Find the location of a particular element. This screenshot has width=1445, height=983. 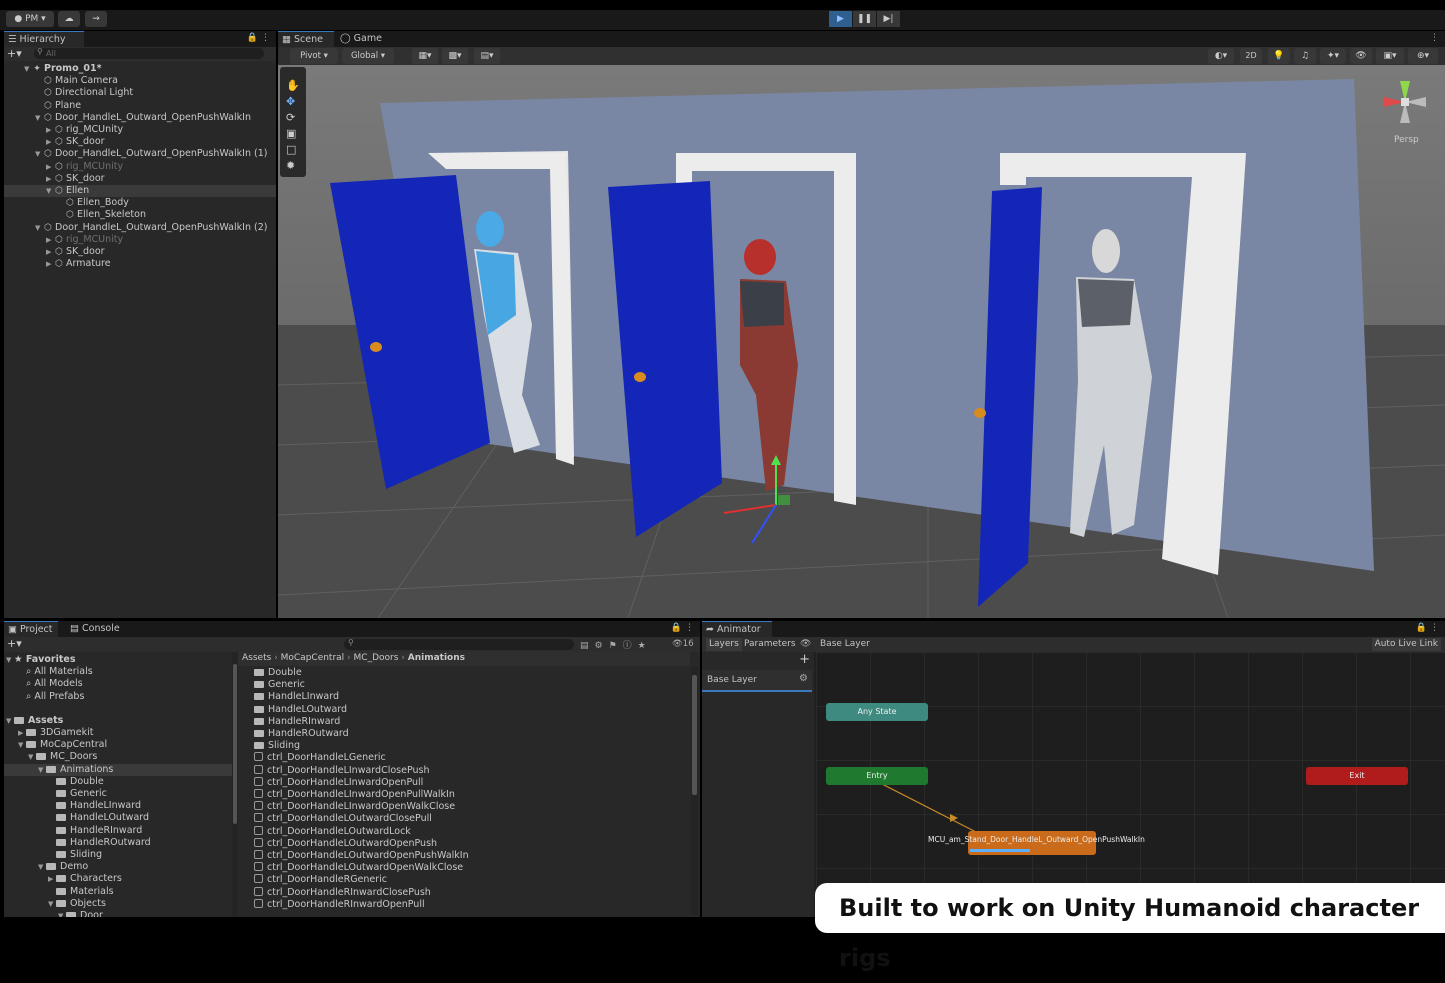

tab-game: ◯ Game is located at coordinates (361, 39).